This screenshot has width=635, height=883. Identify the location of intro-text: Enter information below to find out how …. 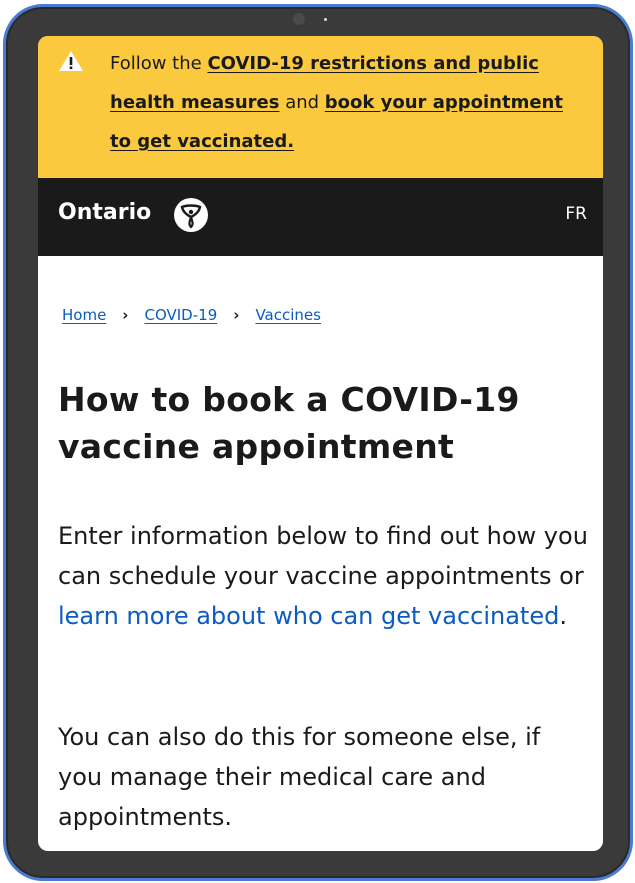
(323, 556).